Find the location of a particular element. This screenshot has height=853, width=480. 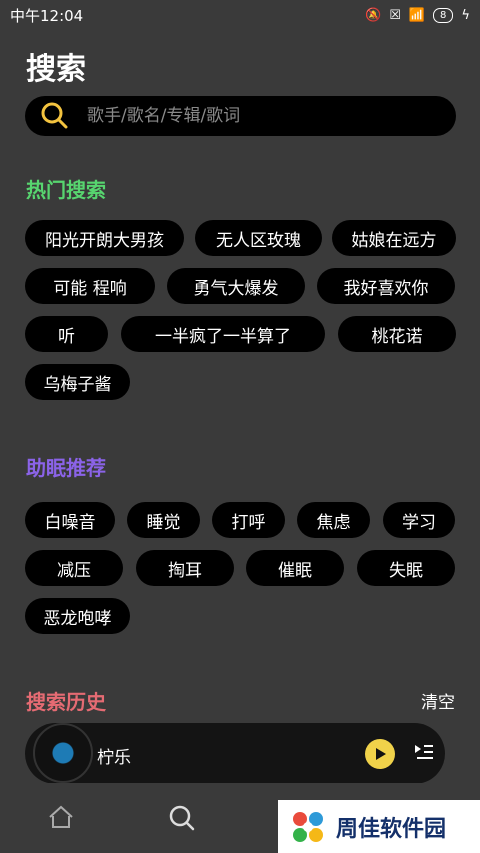

clear-history-button: 清空 is located at coordinates (438, 700).